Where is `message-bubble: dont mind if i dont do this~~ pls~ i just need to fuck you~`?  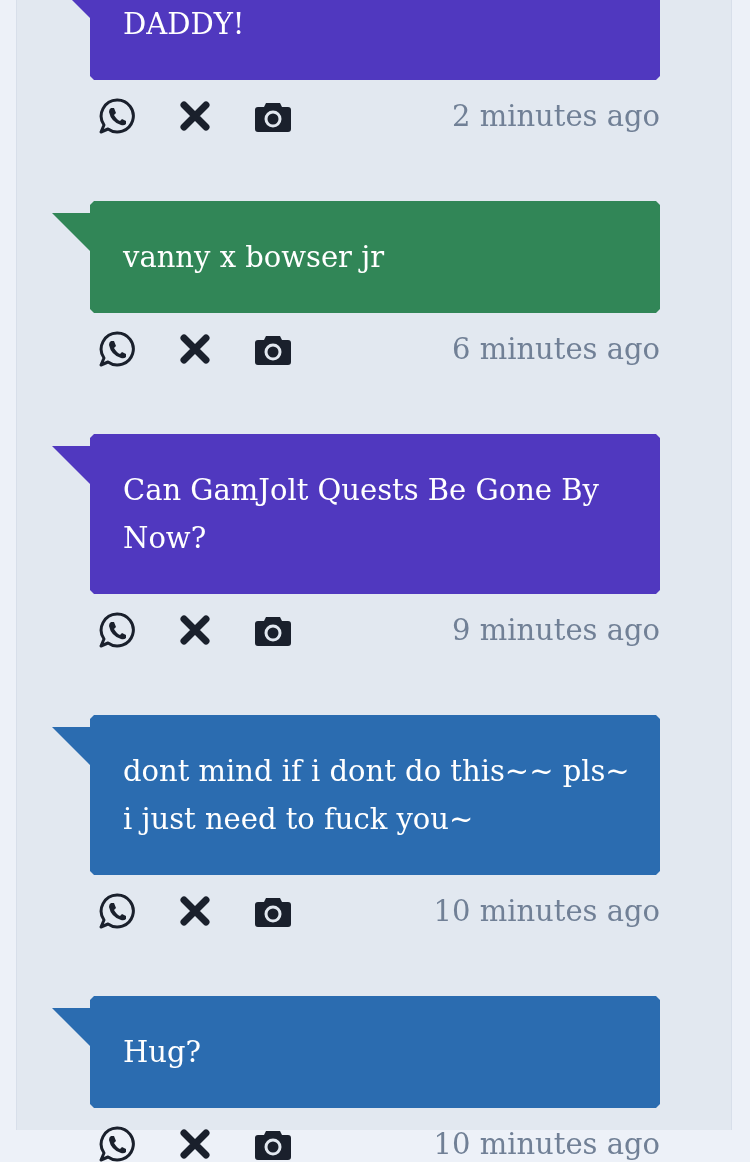 message-bubble: dont mind if i dont do this~~ pls~ i just need to fuck you~ is located at coordinates (356, 795).